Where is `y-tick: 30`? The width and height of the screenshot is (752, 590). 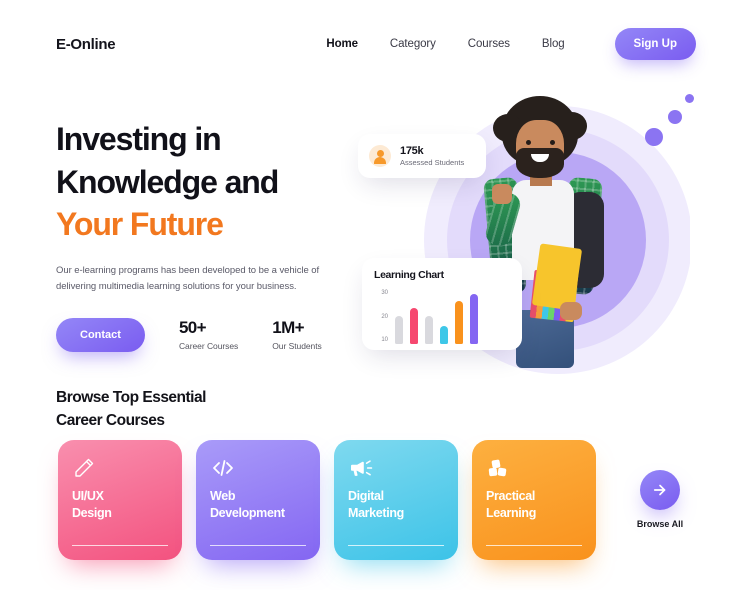
y-tick: 30 is located at coordinates (384, 293).